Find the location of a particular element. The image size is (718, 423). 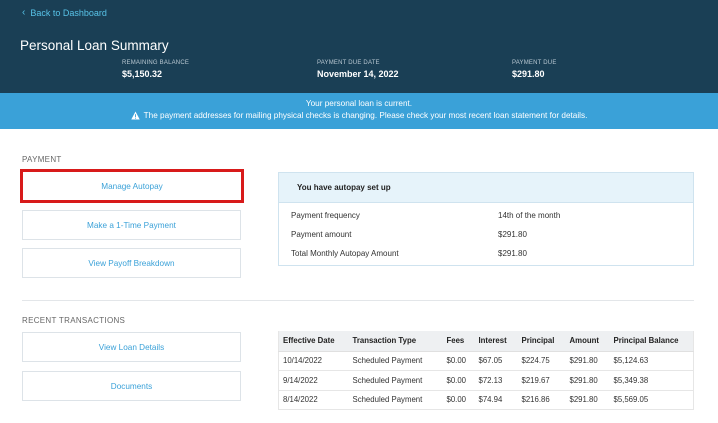

payment-section-label: PAYMENT is located at coordinates (42, 159).